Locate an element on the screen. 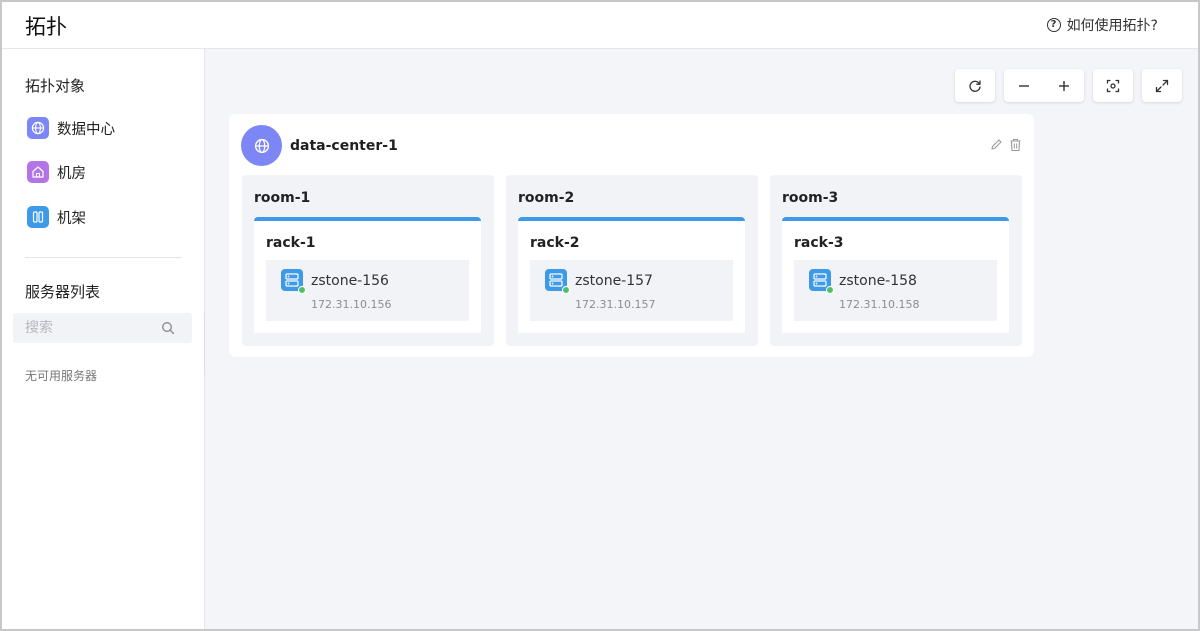  room-card: room-1 rack-1 zstone-156 172.31.10.156 is located at coordinates (368, 260).